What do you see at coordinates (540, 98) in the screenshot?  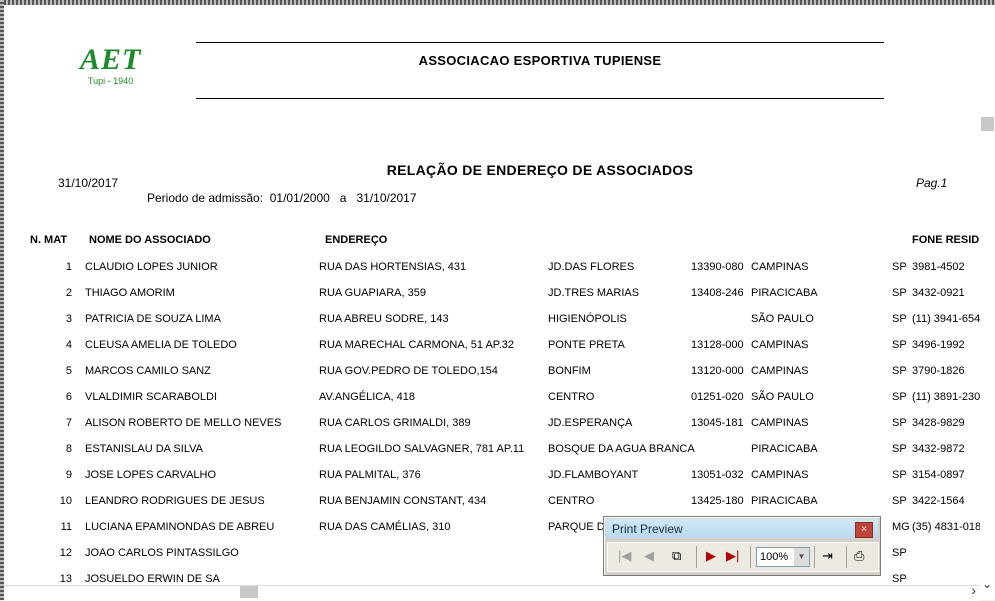 I see `header-rule-bottom` at bounding box center [540, 98].